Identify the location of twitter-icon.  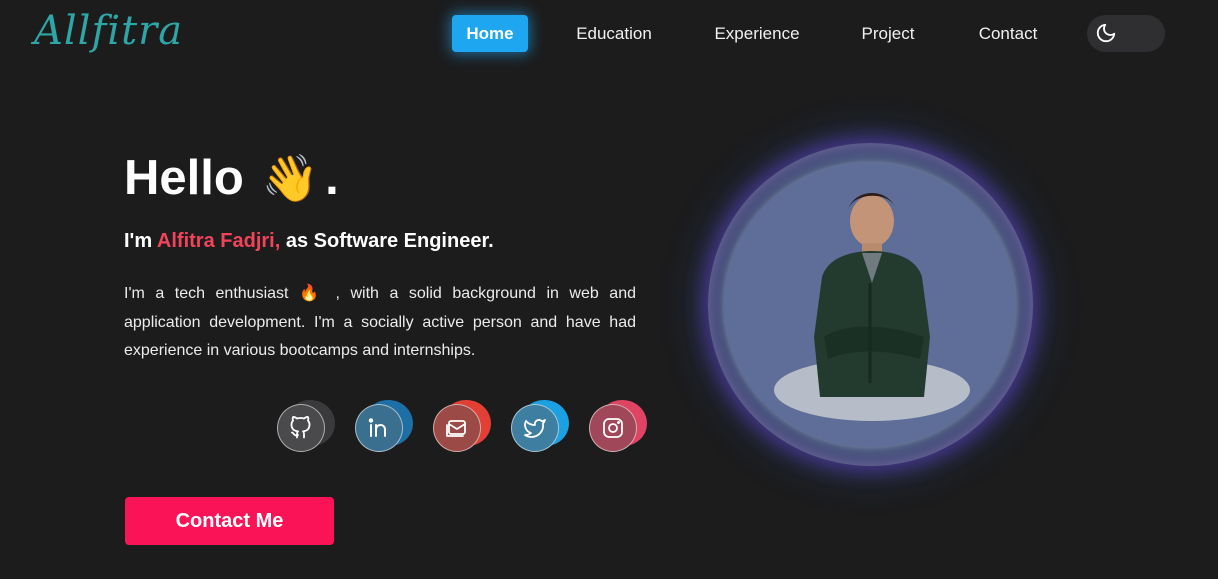
(535, 428).